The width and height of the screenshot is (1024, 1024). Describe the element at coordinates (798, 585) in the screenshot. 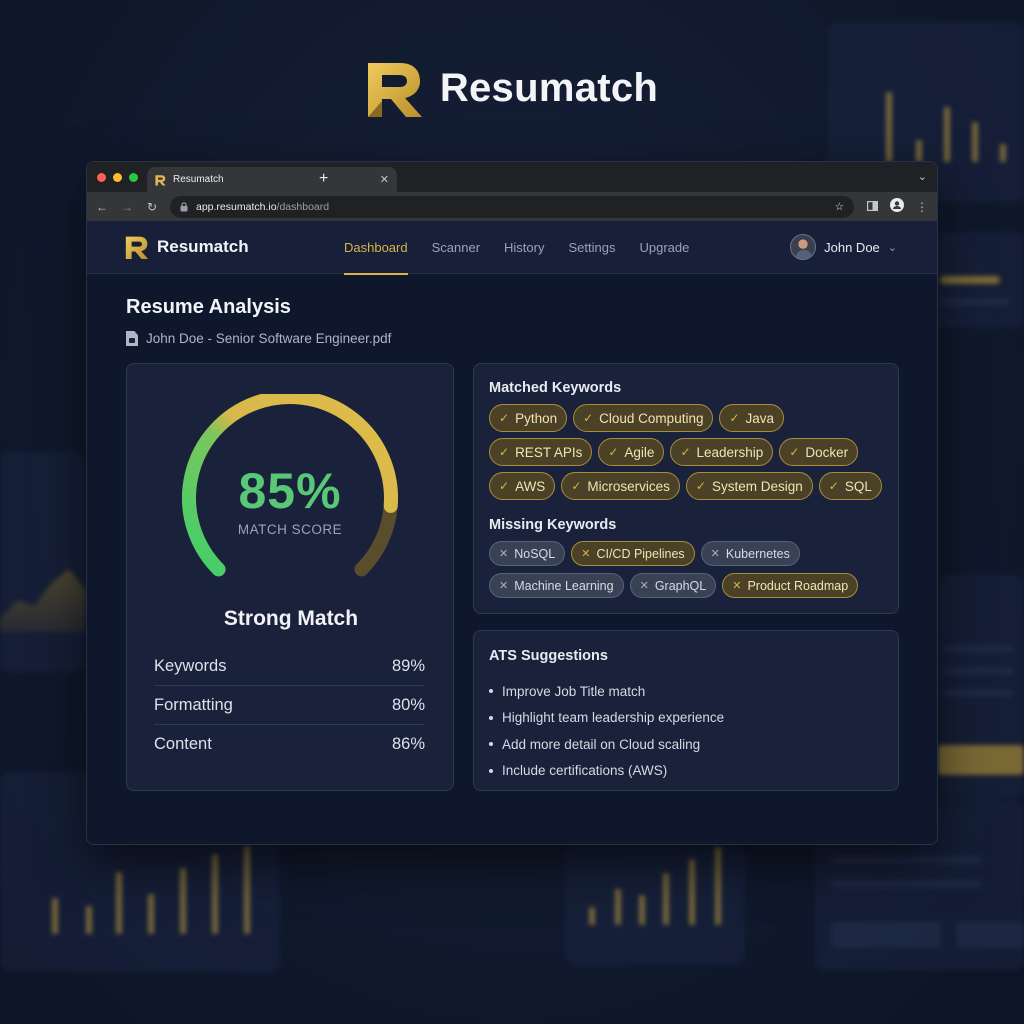

I see `keyword-label: Product Roadmap` at that location.